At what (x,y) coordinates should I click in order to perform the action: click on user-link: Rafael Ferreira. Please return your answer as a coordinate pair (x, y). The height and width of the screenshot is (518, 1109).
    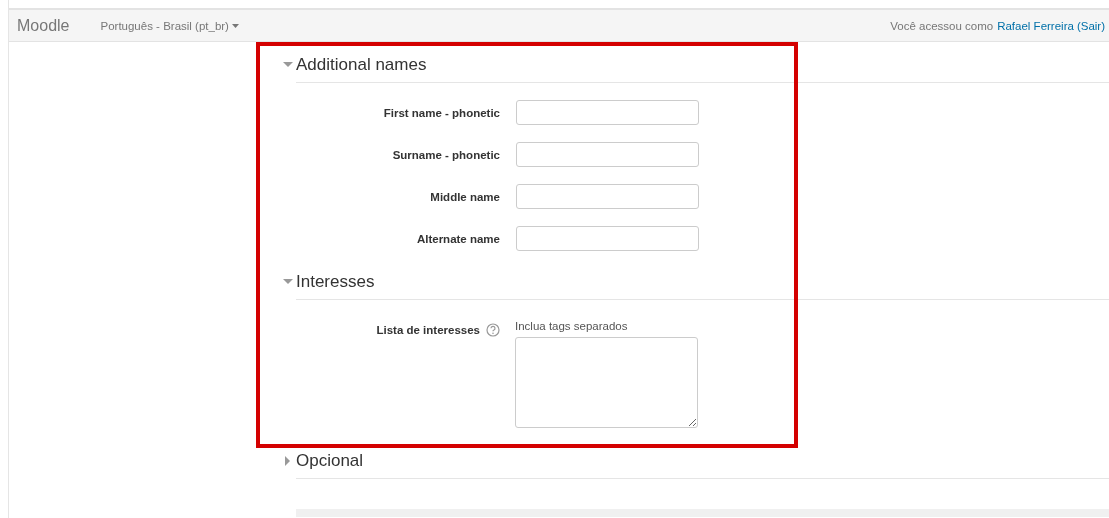
    Looking at the image, I should click on (1035, 25).